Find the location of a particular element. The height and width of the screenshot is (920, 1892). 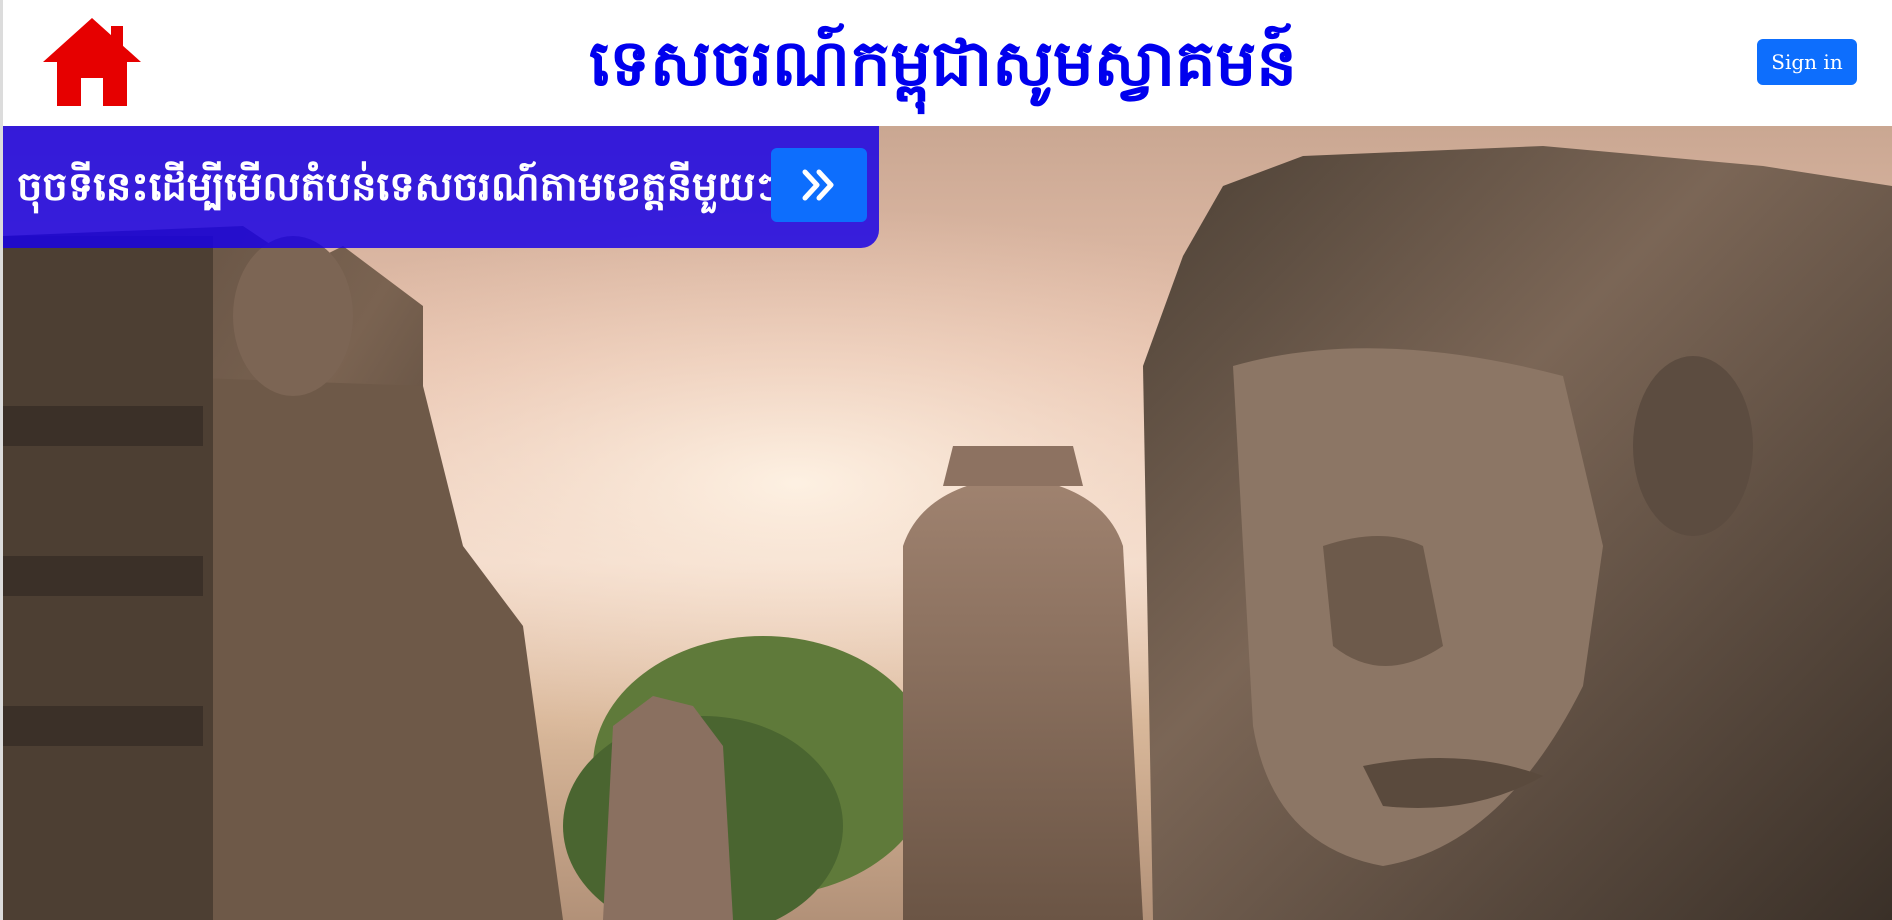

home-icon is located at coordinates (92, 62).